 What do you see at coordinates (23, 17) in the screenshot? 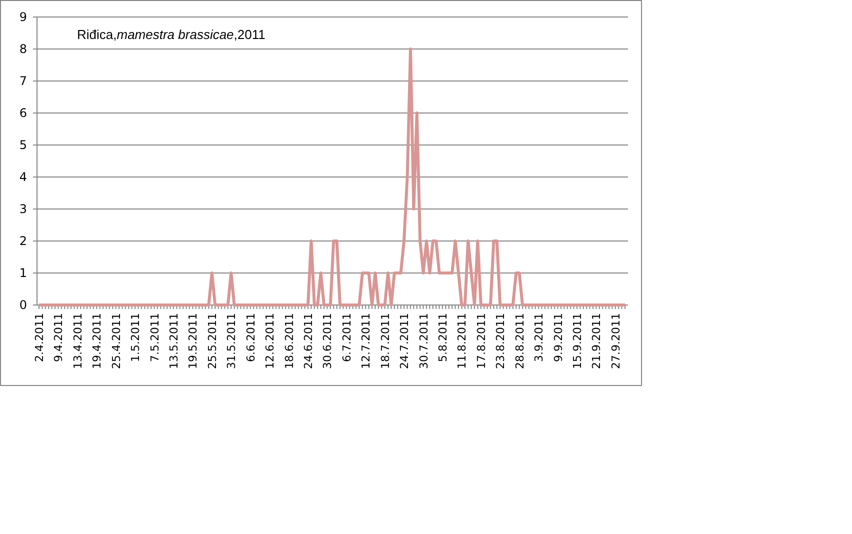
I see `y-tick-label: 9` at bounding box center [23, 17].